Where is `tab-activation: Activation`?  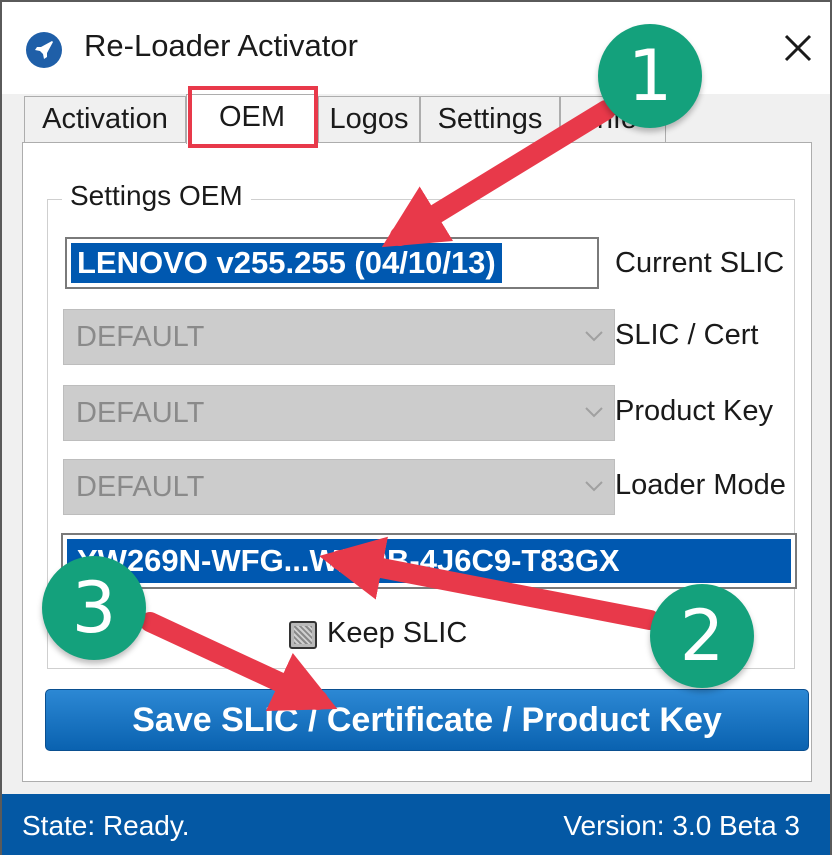 tab-activation: Activation is located at coordinates (105, 119).